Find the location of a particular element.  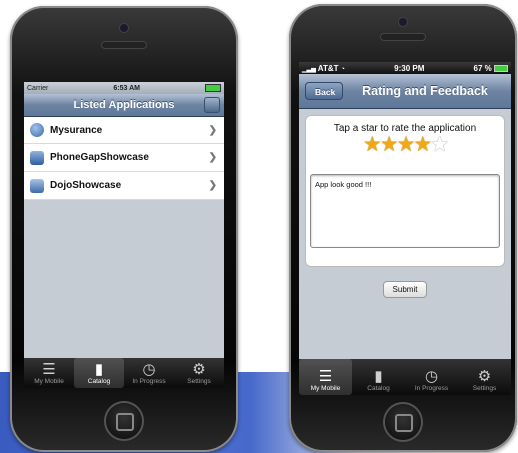

page-title: Rating and Feedback is located at coordinates (425, 91).